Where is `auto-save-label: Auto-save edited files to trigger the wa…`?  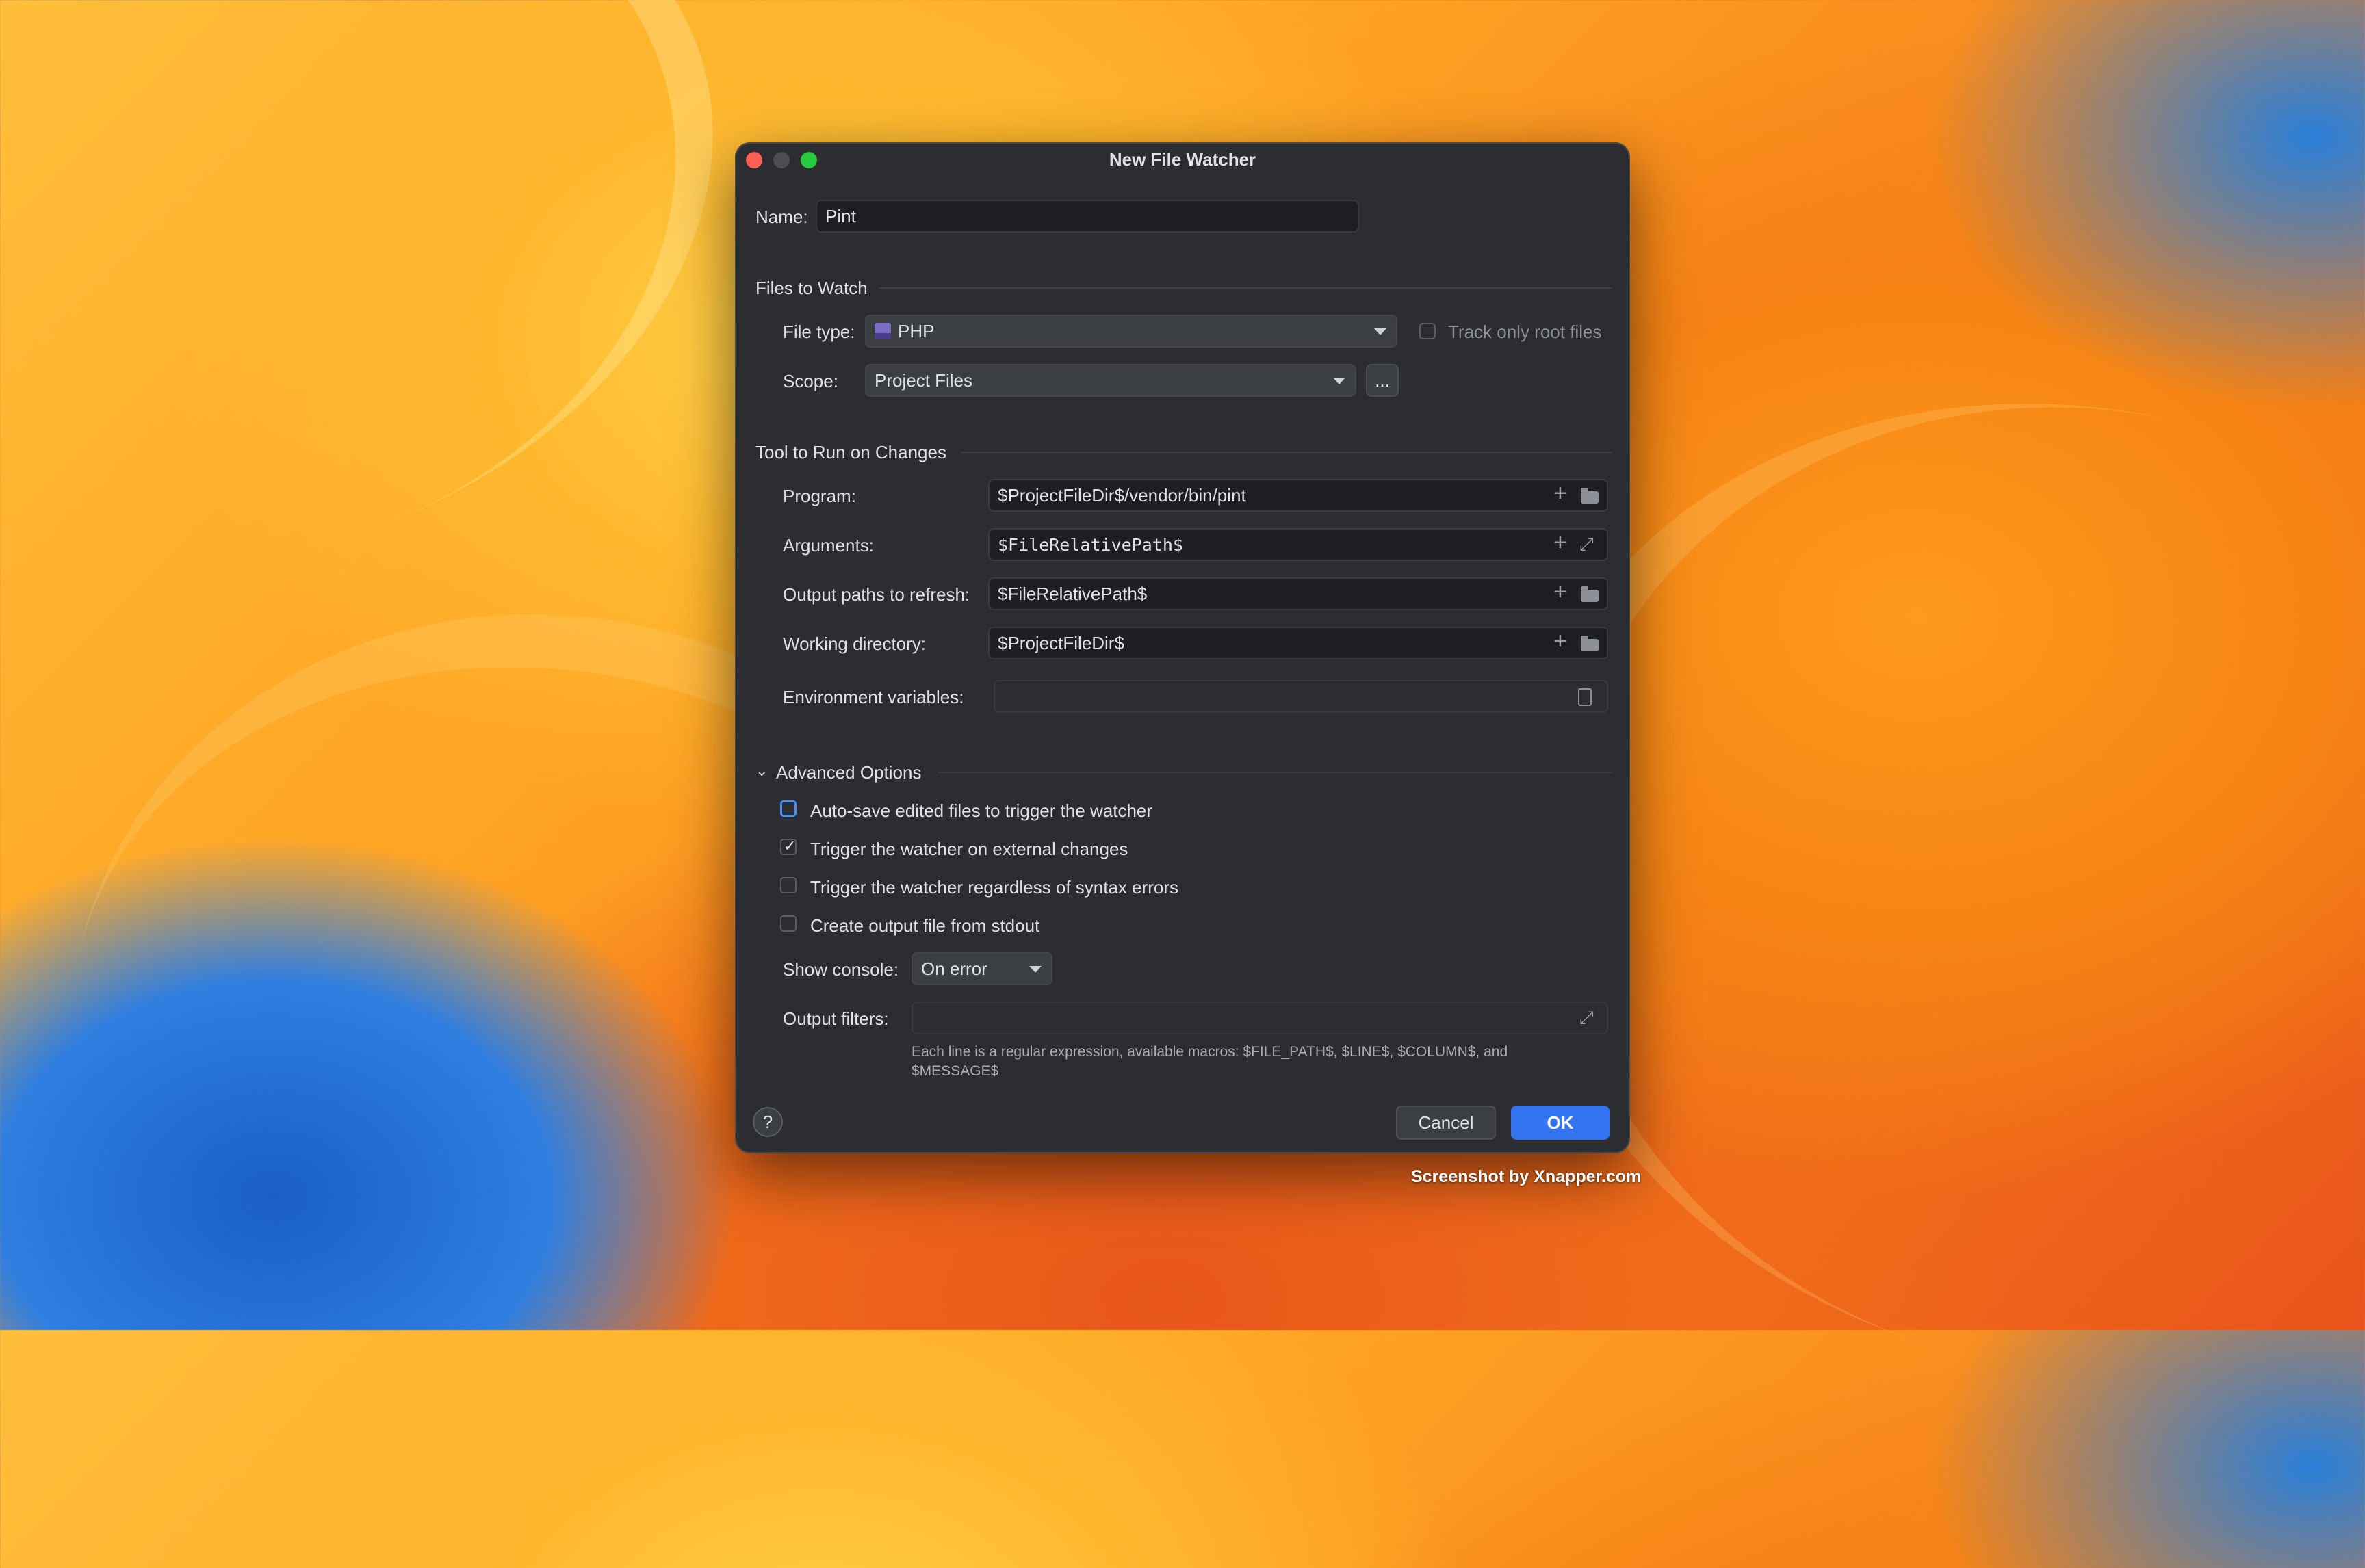
auto-save-label: Auto-save edited files to trigger the wa… is located at coordinates (982, 811).